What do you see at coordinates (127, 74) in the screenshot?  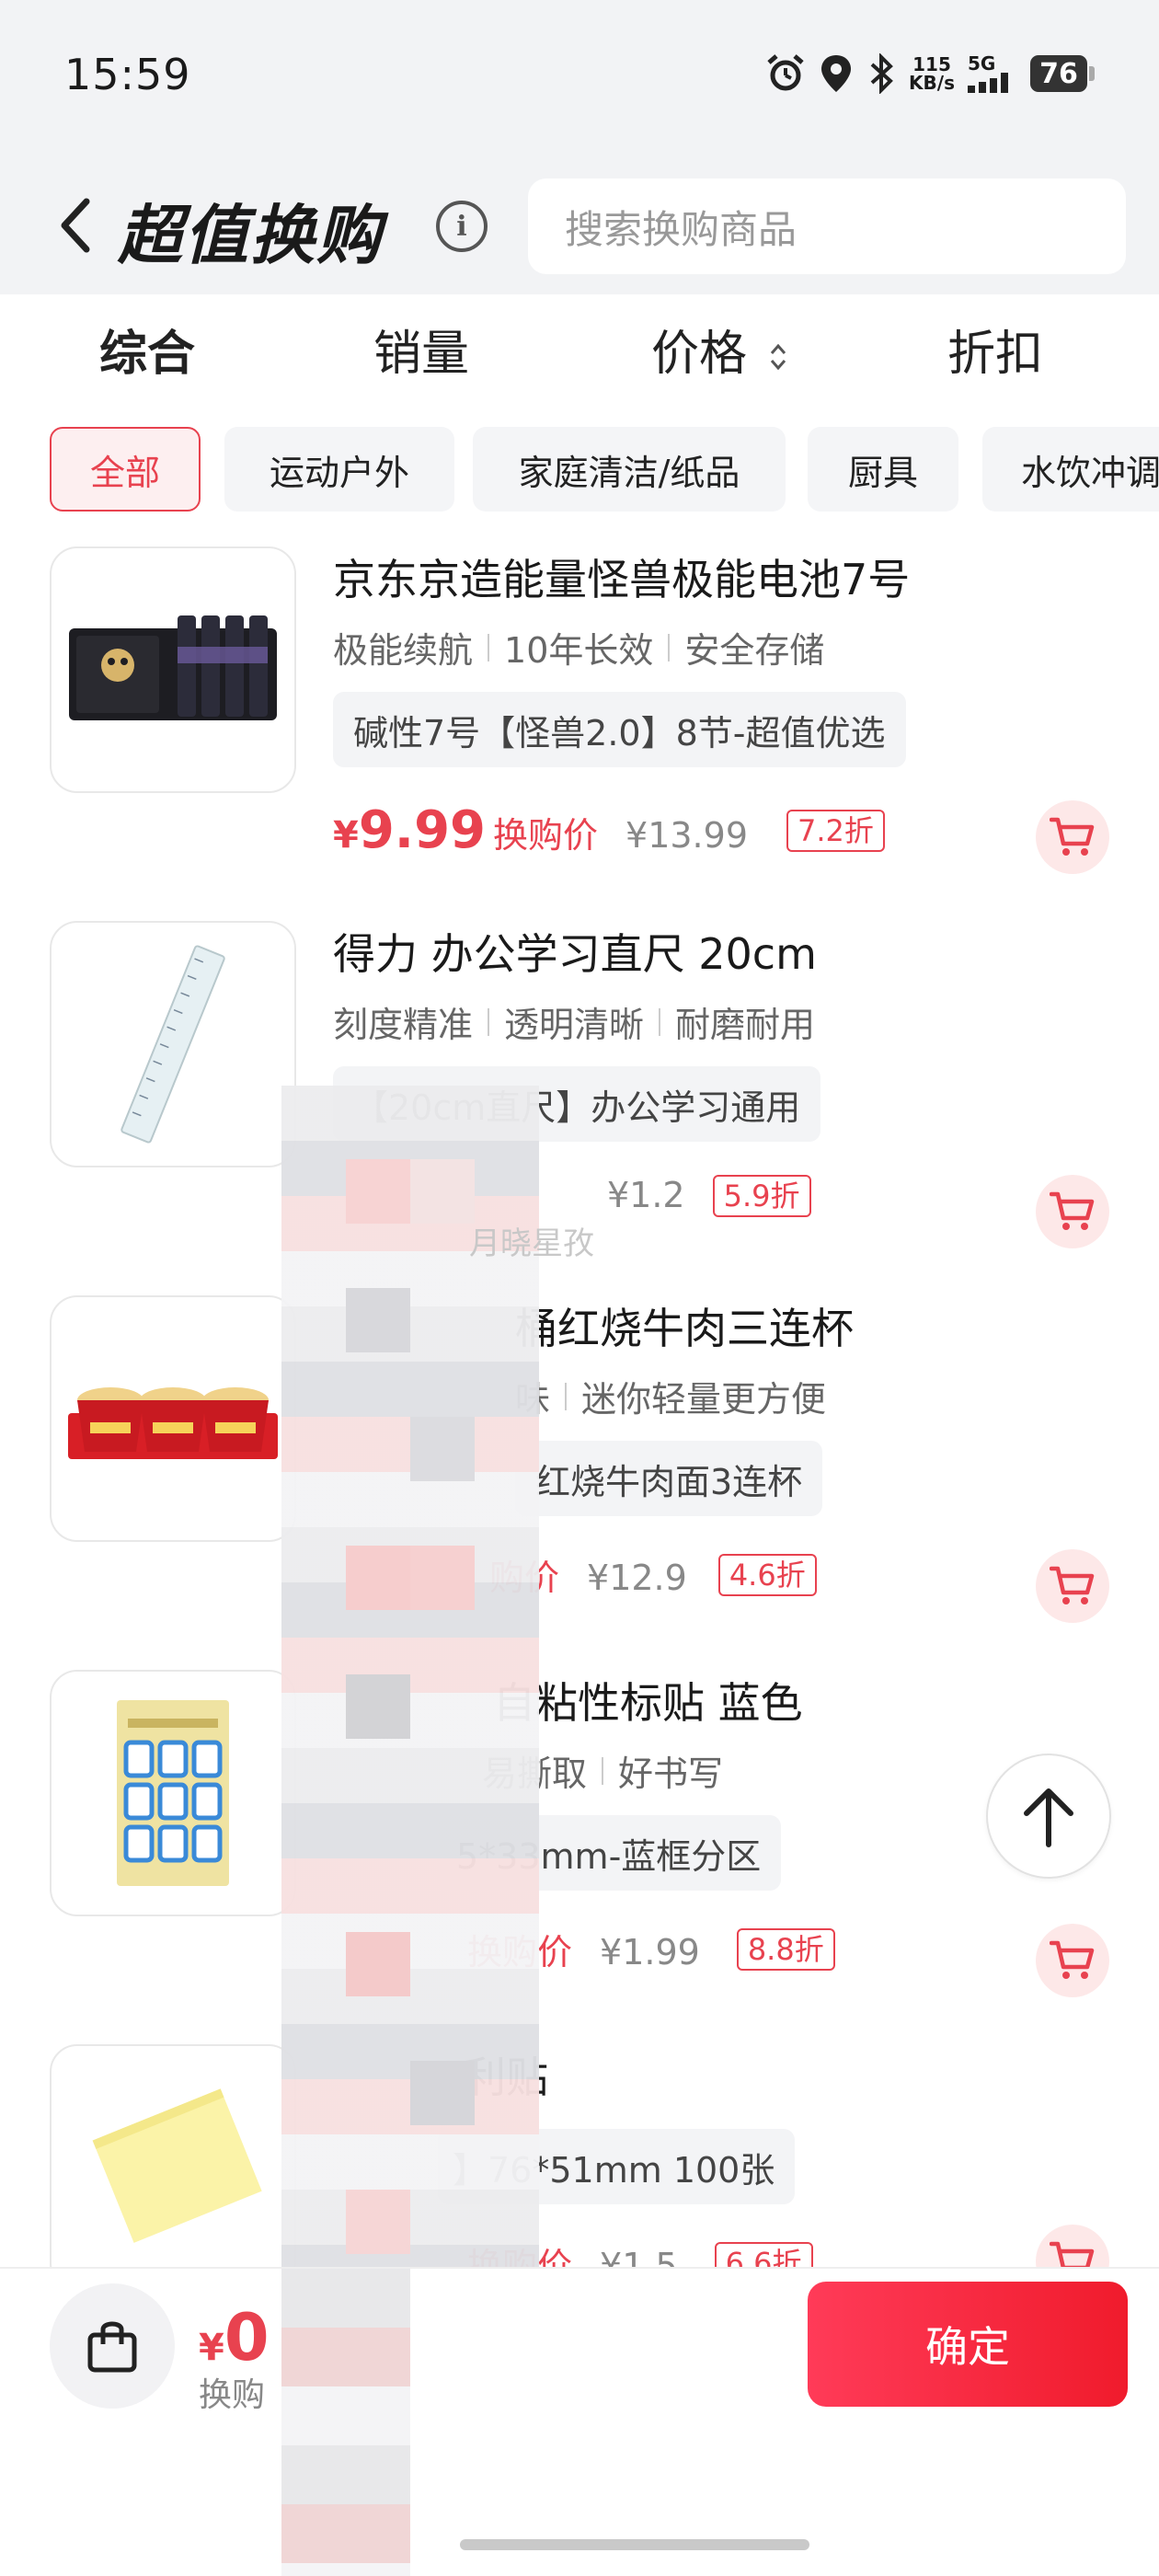 I see `status-time: 15:59` at bounding box center [127, 74].